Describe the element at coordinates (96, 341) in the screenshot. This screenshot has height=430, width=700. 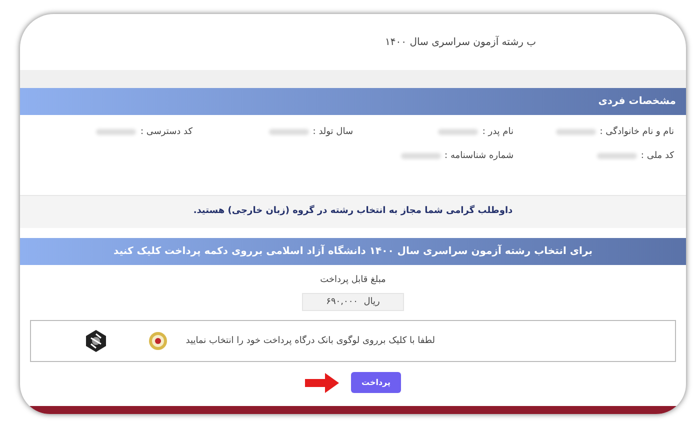
I see `bank-logo-icon` at that location.